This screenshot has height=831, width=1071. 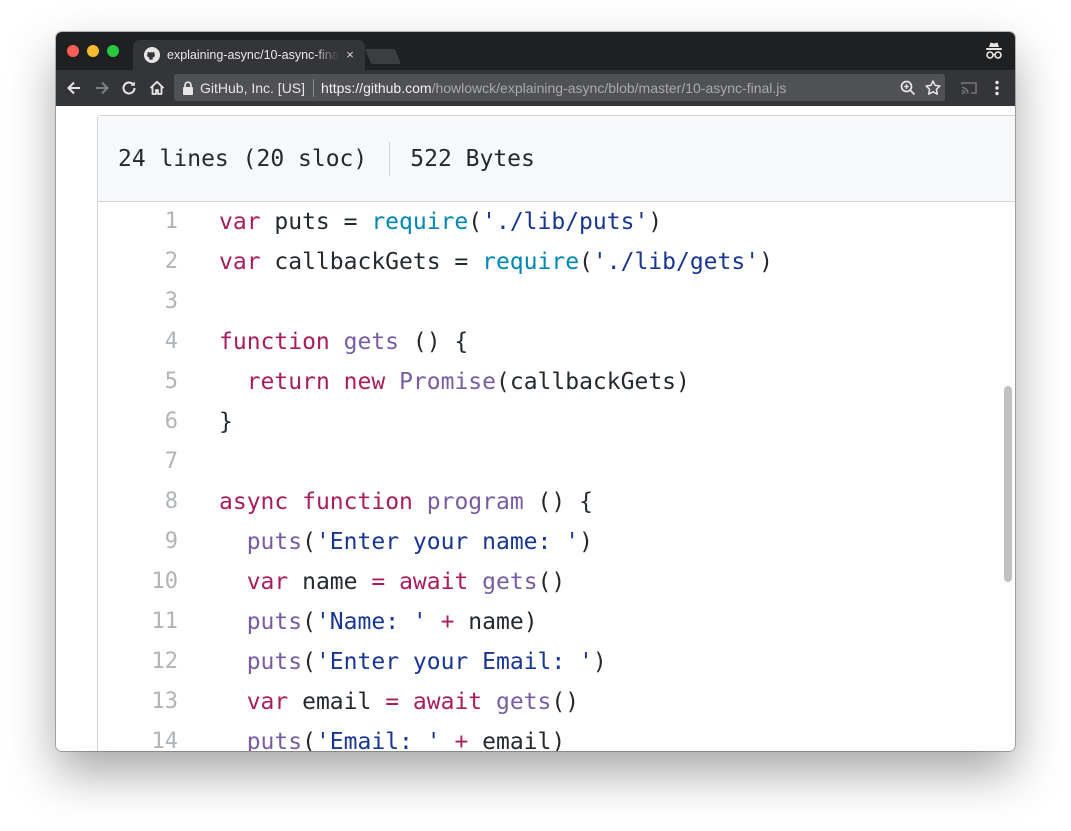 What do you see at coordinates (138, 382) in the screenshot?
I see `line-number: 5` at bounding box center [138, 382].